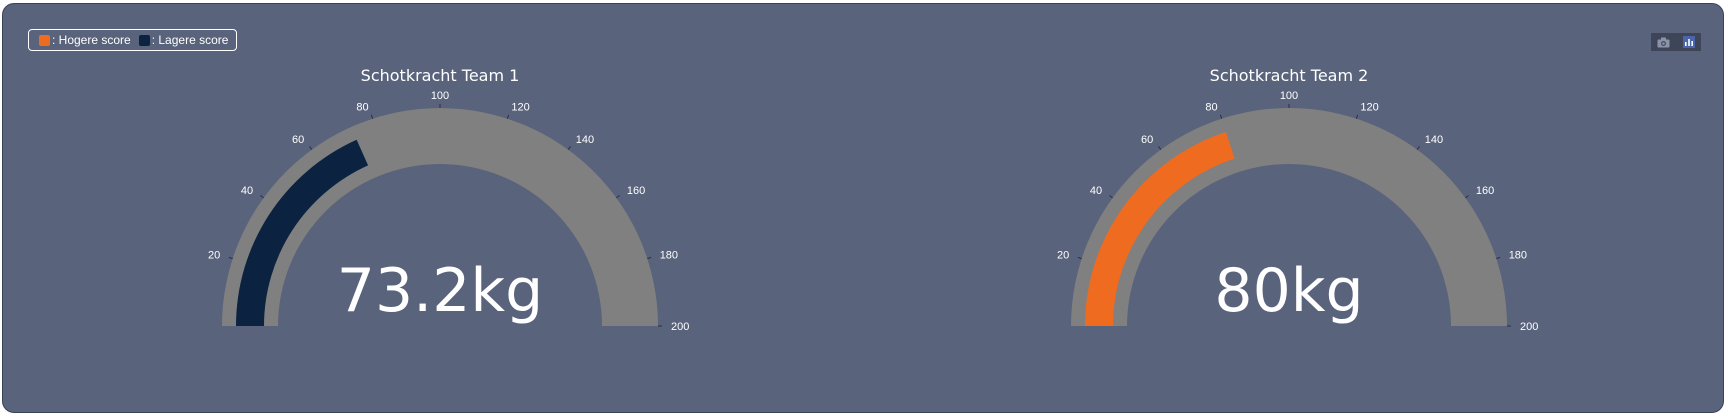 This screenshot has height=417, width=1729. What do you see at coordinates (1288, 291) in the screenshot?
I see `gauge-value-text: 80kg` at bounding box center [1288, 291].